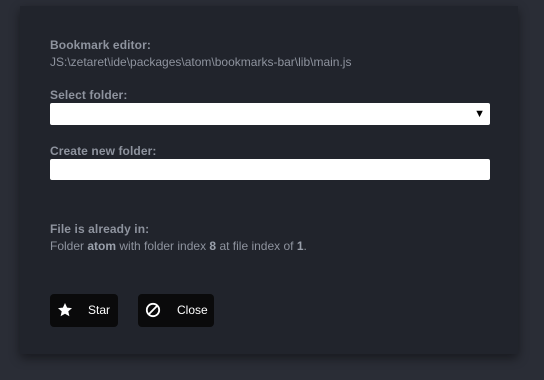  What do you see at coordinates (84, 310) in the screenshot?
I see `star-button: Star` at bounding box center [84, 310].